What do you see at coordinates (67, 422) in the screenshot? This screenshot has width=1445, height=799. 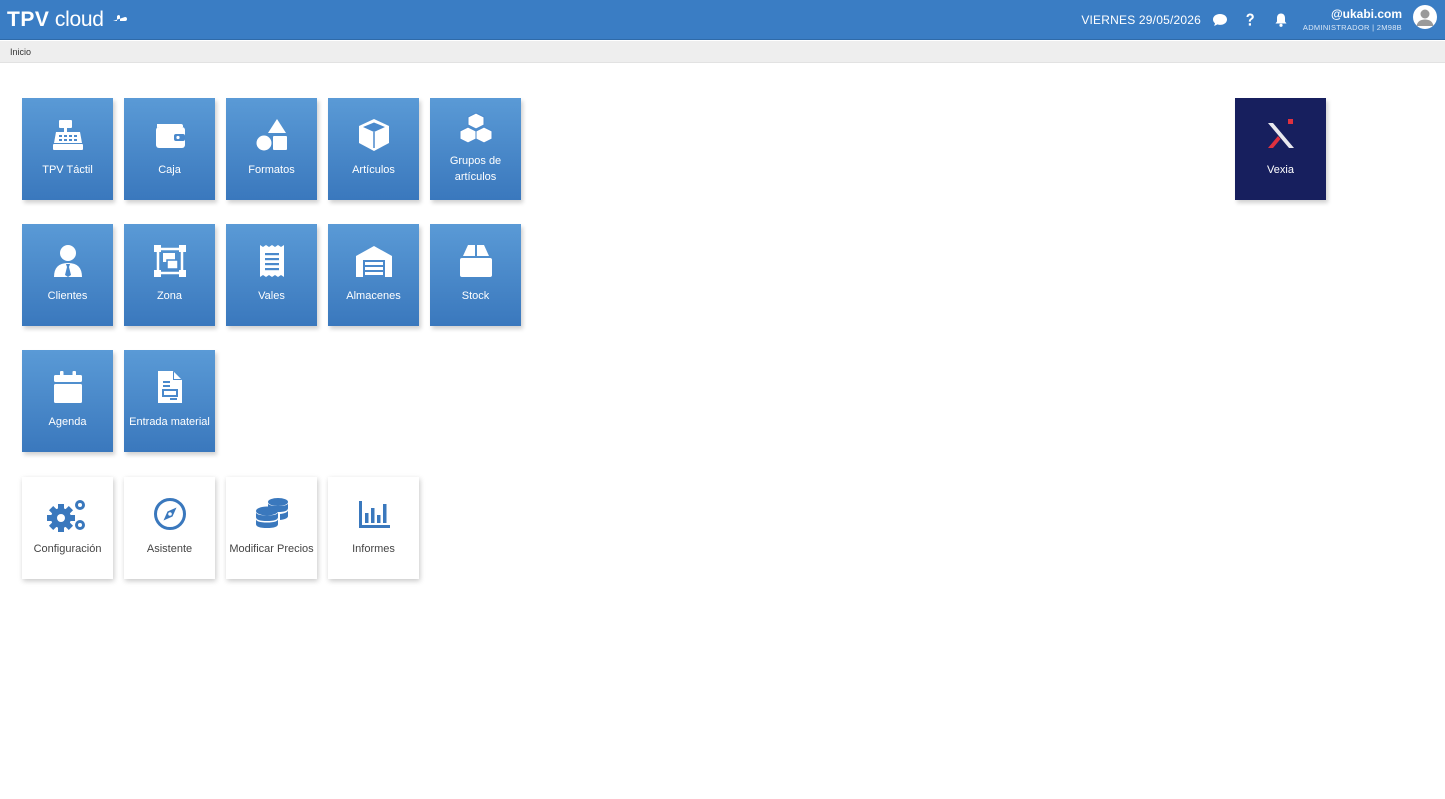 I see `tile-label: Agenda` at bounding box center [67, 422].